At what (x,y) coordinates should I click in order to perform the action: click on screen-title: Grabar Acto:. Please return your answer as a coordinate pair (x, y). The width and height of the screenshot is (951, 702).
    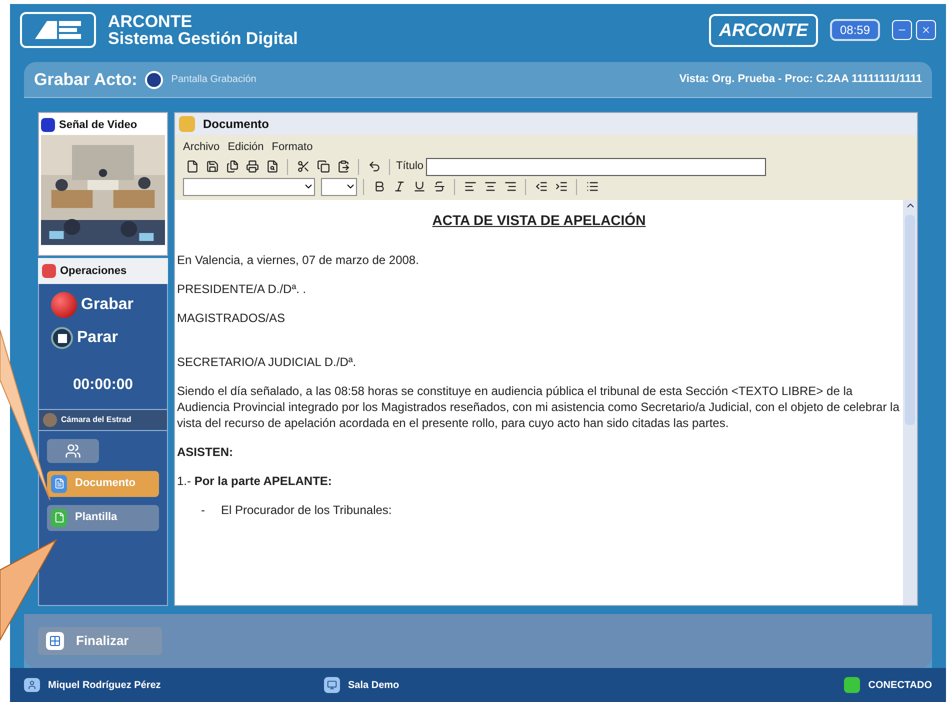
    Looking at the image, I should click on (86, 79).